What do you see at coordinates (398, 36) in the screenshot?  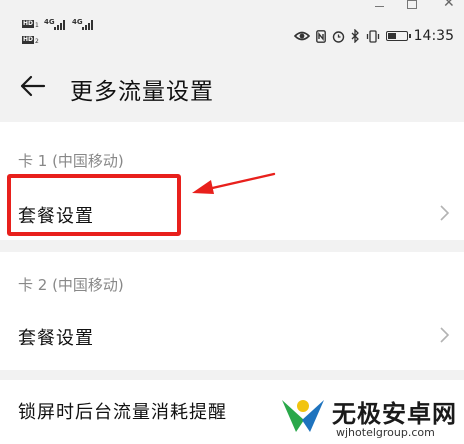 I see `battery-icon` at bounding box center [398, 36].